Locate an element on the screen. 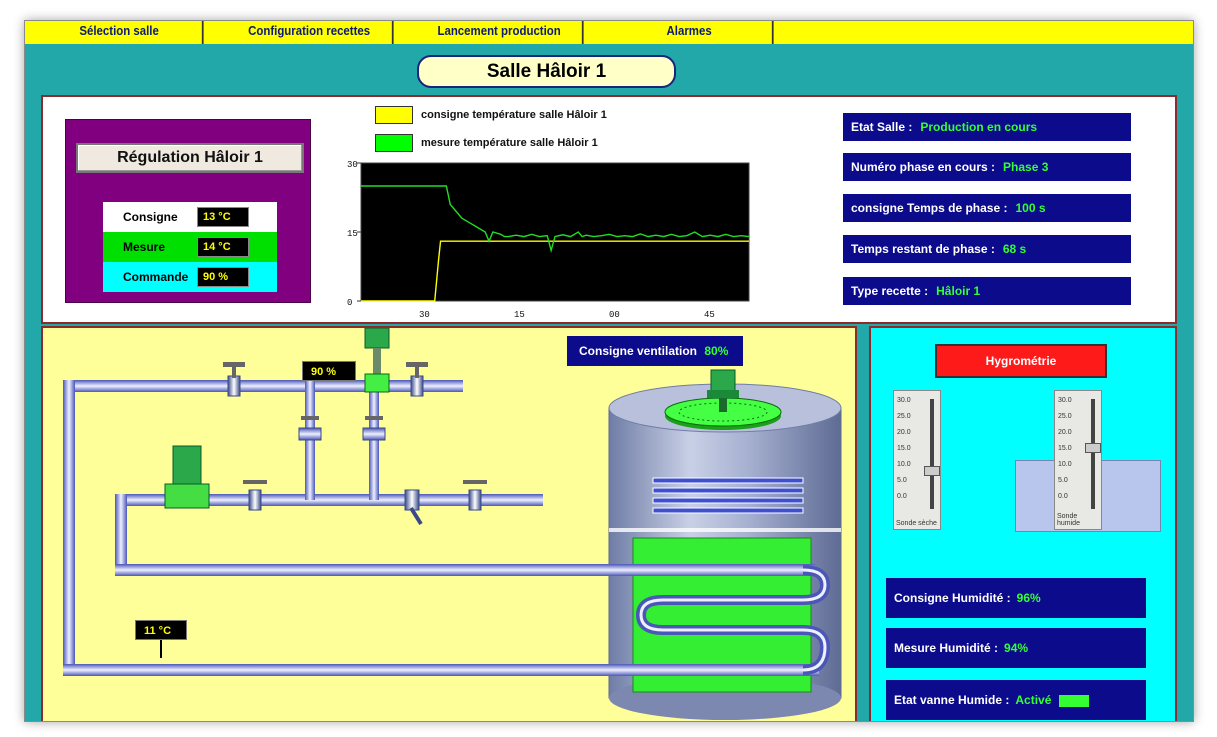 This screenshot has height=737, width=1217. info-phase-time-setpoint-label: consigne Temps de phase : is located at coordinates (929, 208).